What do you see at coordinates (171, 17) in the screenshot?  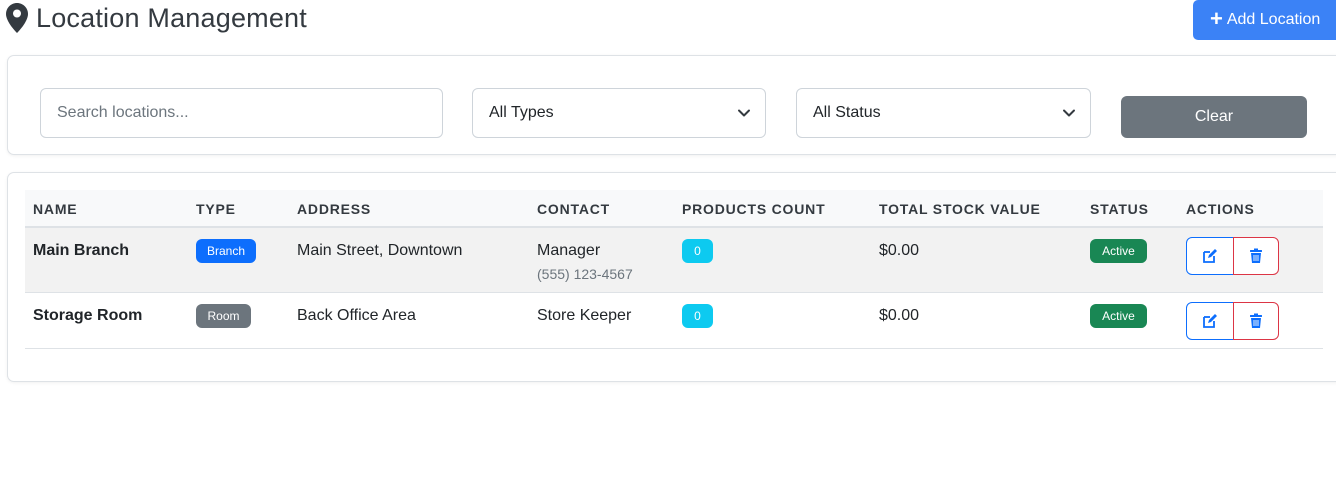 I see `page-title: Location Management` at bounding box center [171, 17].